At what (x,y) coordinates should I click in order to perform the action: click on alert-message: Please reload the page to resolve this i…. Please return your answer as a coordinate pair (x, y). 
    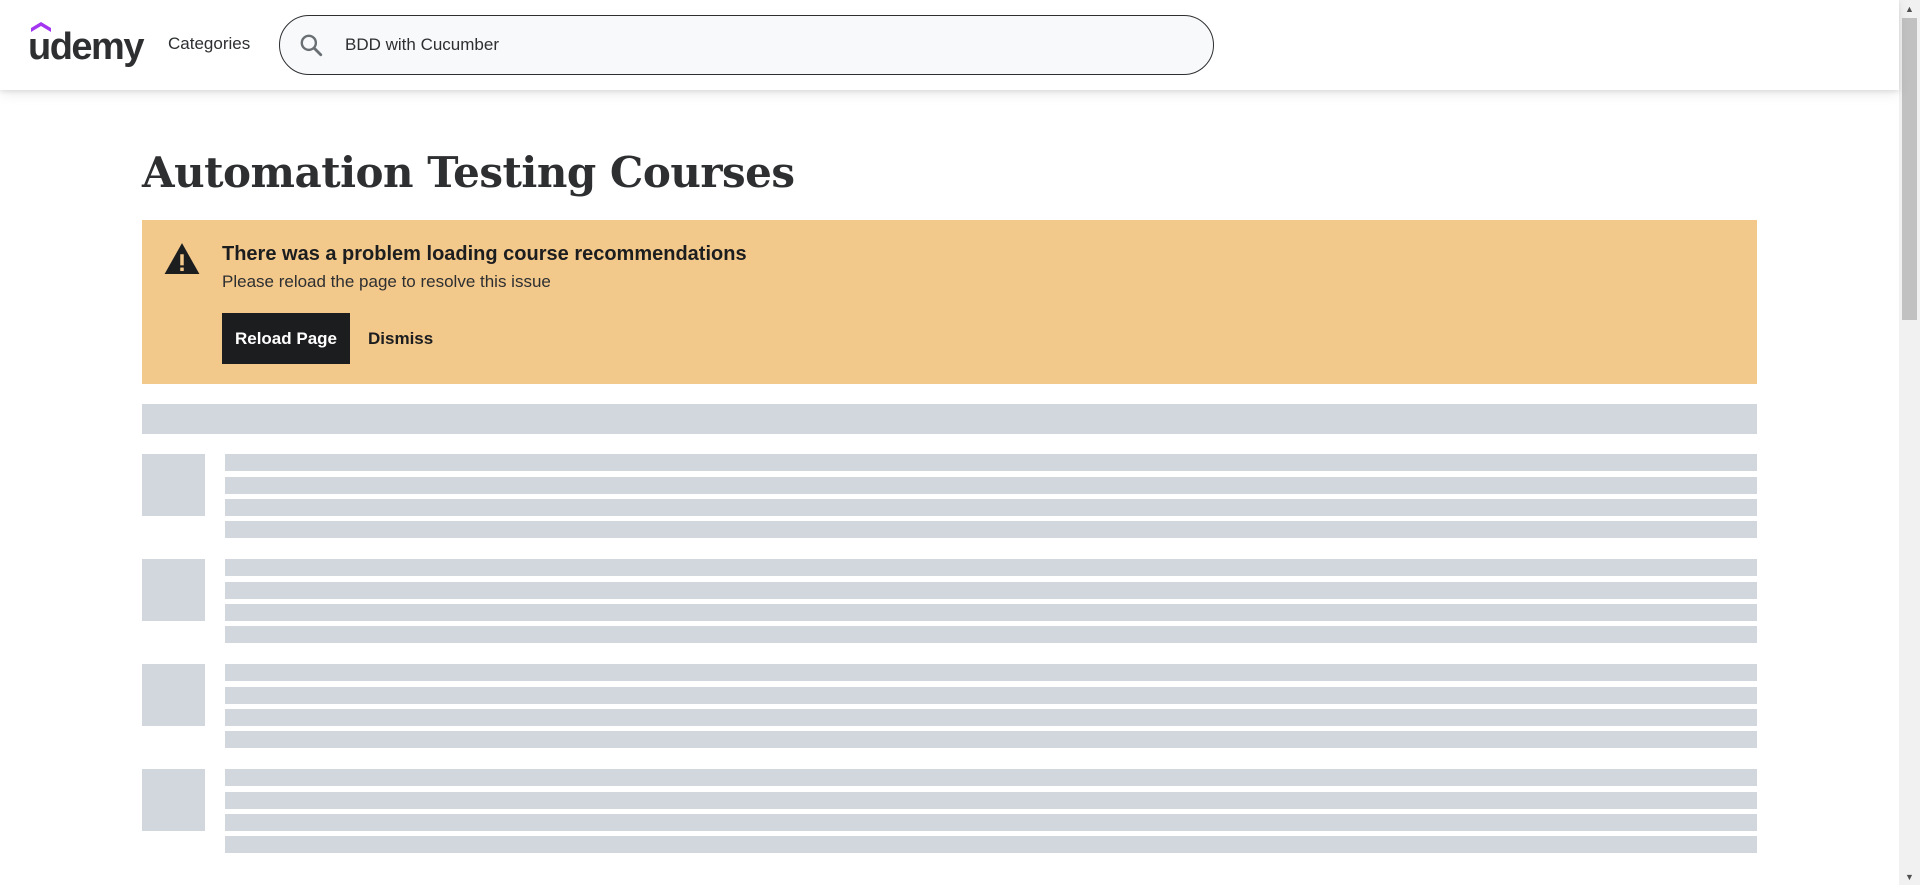
    Looking at the image, I should click on (386, 281).